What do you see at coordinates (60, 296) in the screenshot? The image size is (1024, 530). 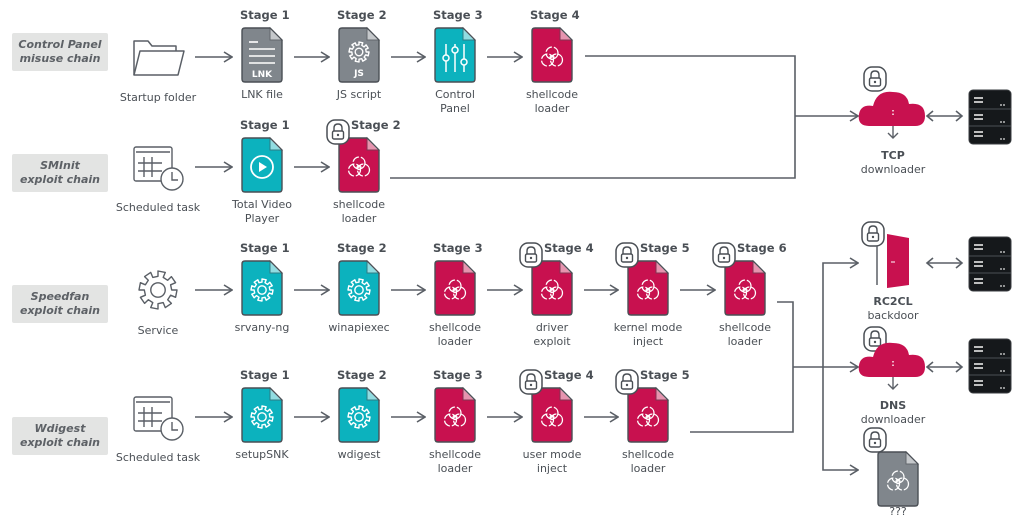 I see `chain-label-line: Speedfan` at bounding box center [60, 296].